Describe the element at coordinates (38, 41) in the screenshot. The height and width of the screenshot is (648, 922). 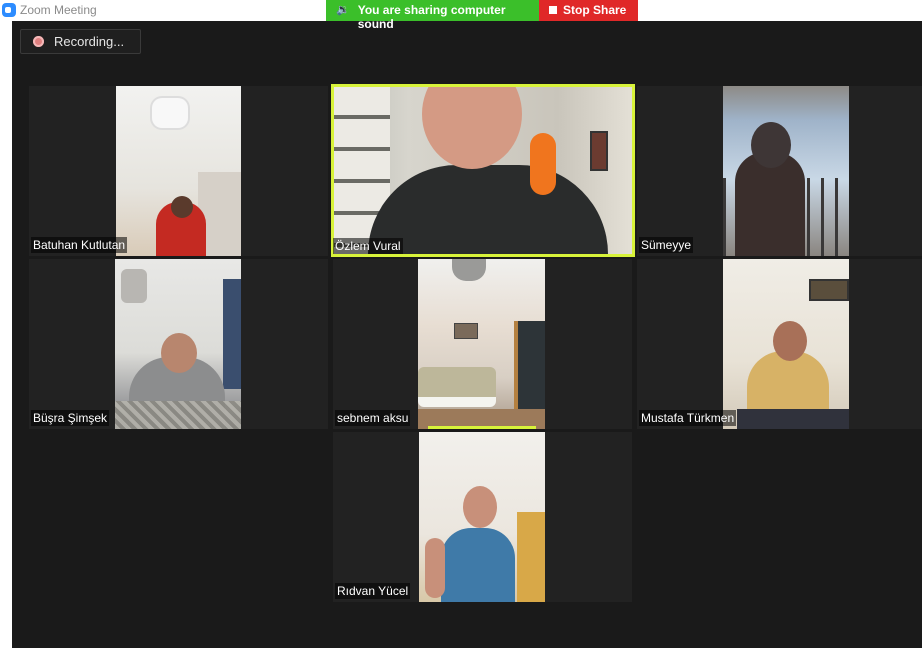
I see `recording-dot-icon` at that location.